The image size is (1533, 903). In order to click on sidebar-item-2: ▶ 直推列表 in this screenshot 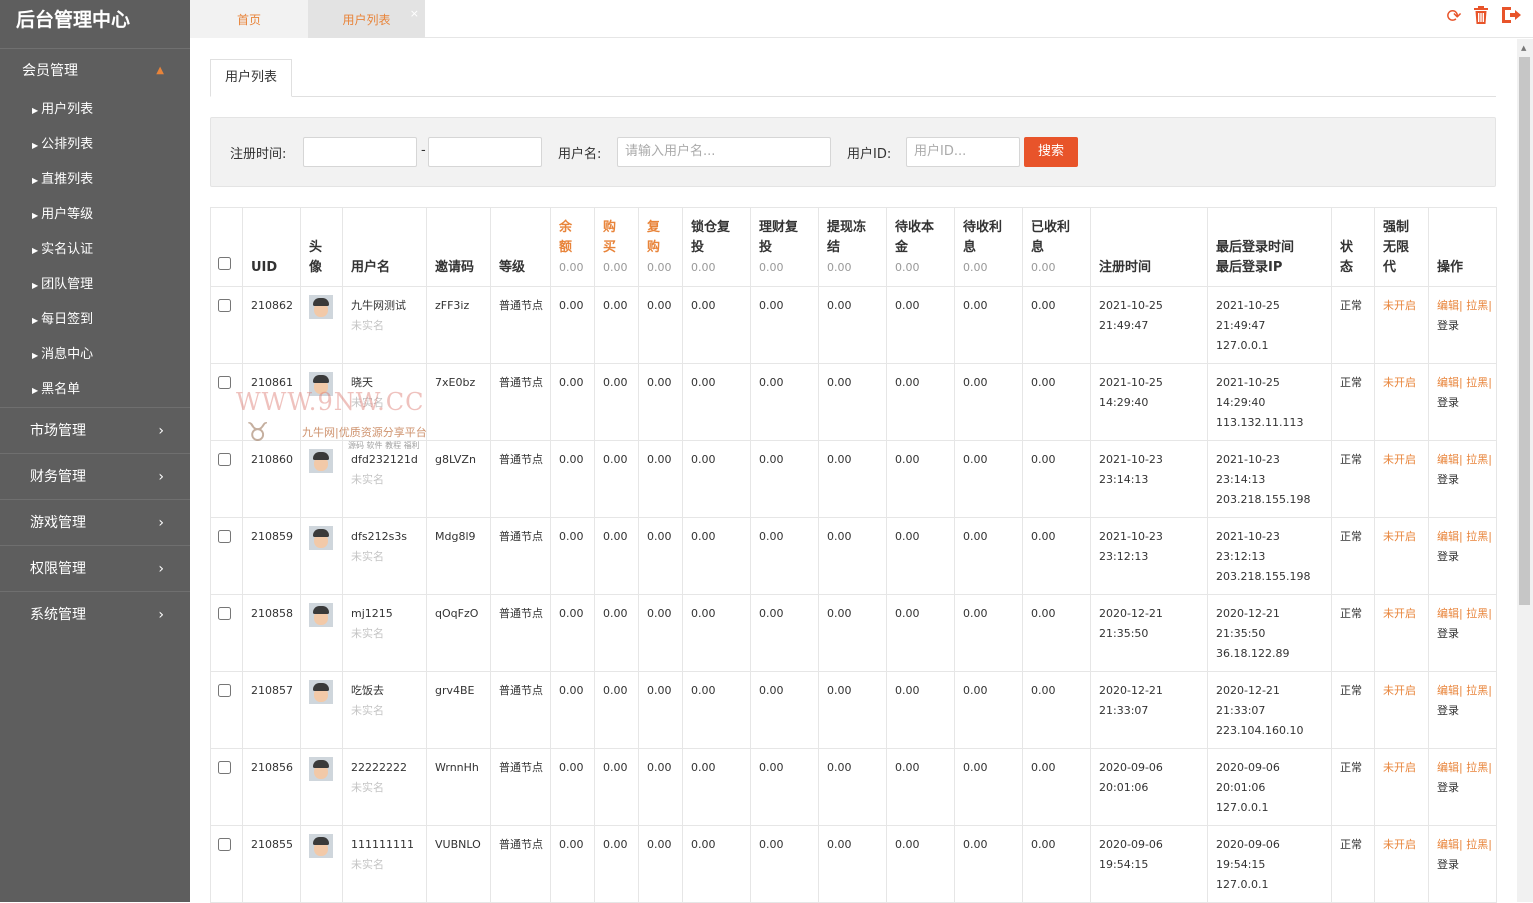, I will do `click(95, 179)`.